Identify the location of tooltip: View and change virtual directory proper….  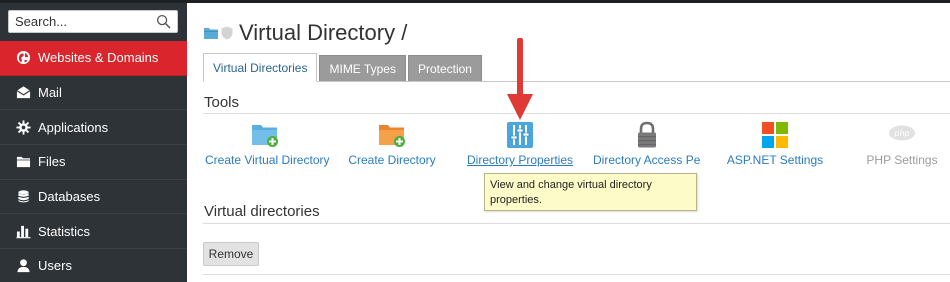
(590, 192).